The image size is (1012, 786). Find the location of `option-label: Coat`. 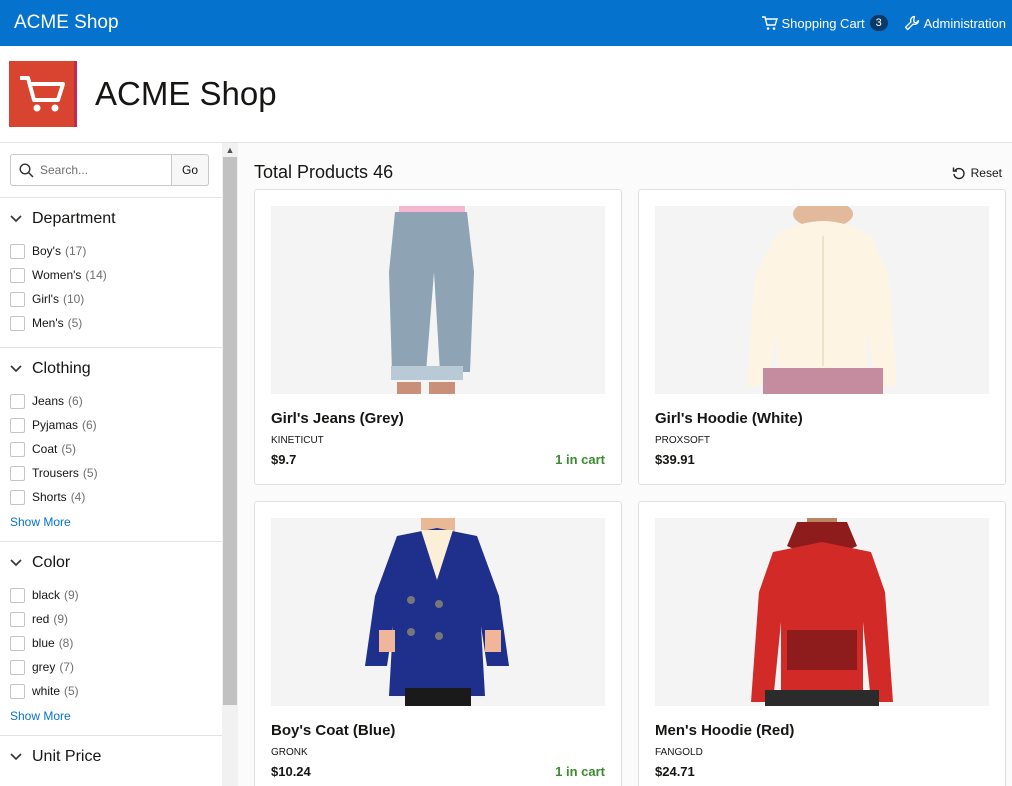

option-label: Coat is located at coordinates (45, 449).